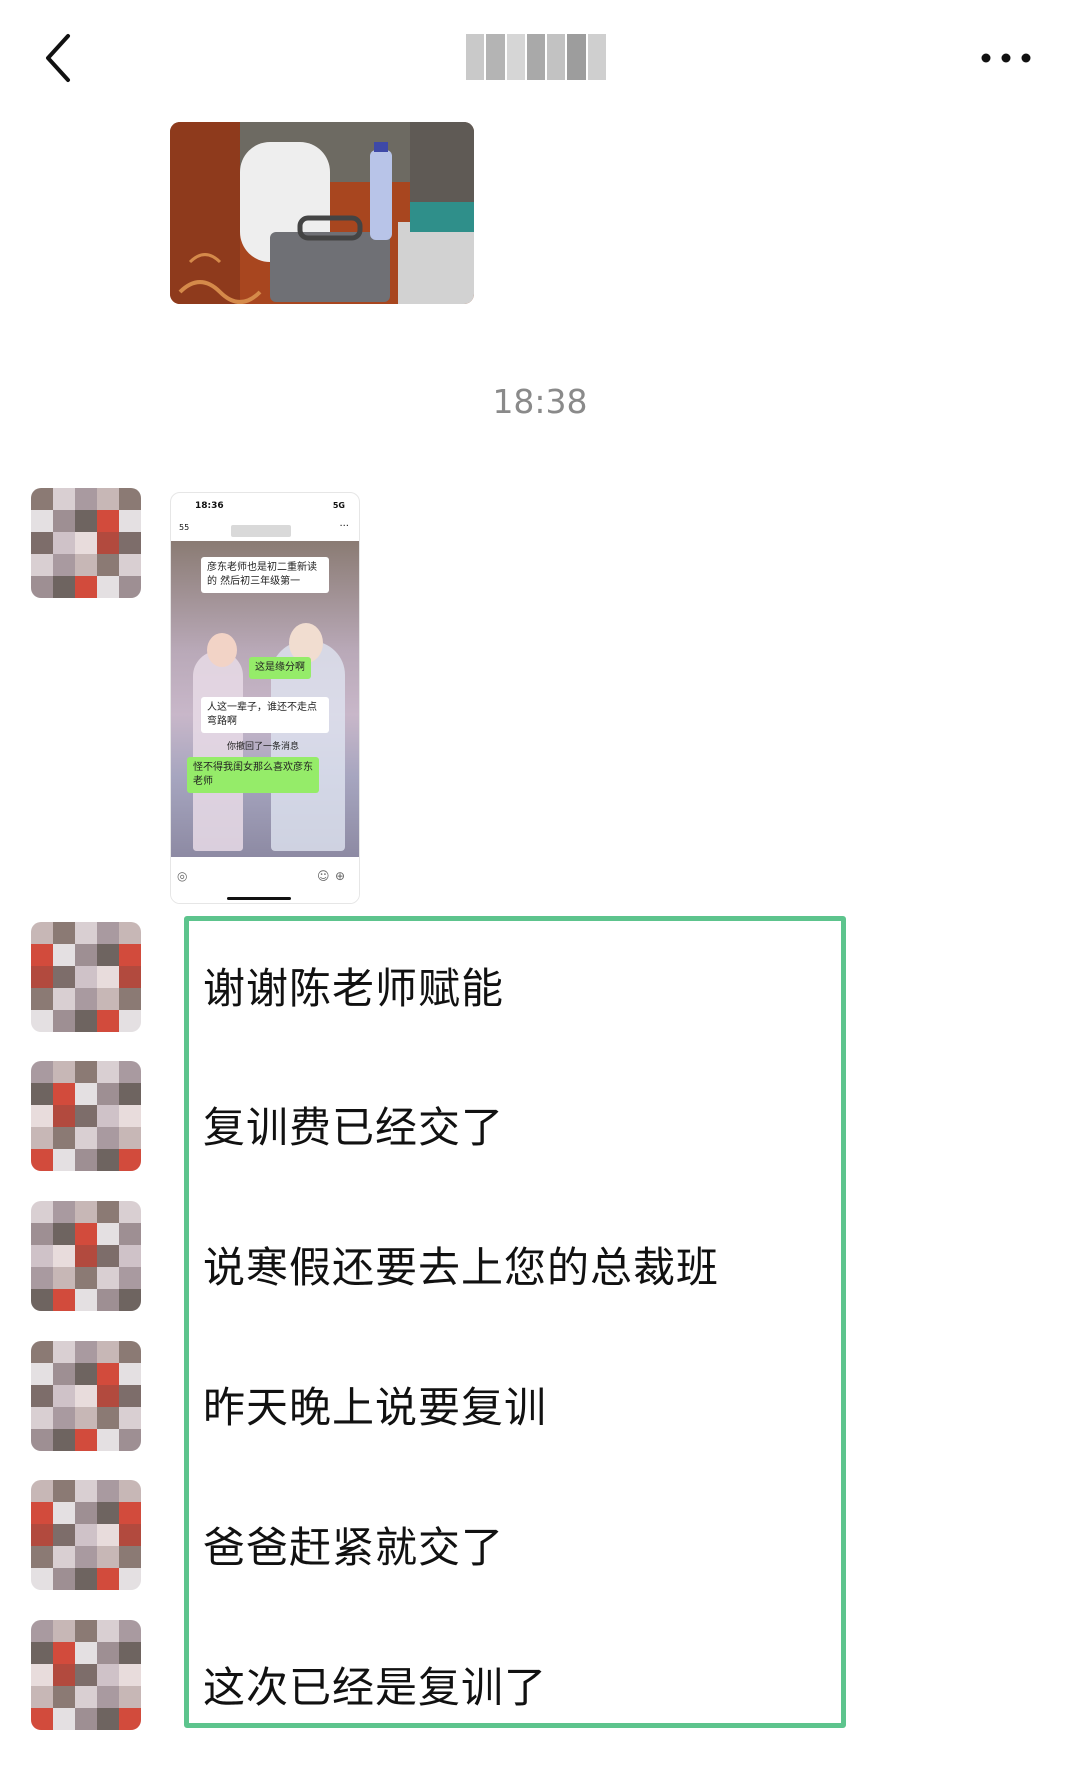  What do you see at coordinates (265, 506) in the screenshot?
I see `status-bar: 18:36 5G` at bounding box center [265, 506].